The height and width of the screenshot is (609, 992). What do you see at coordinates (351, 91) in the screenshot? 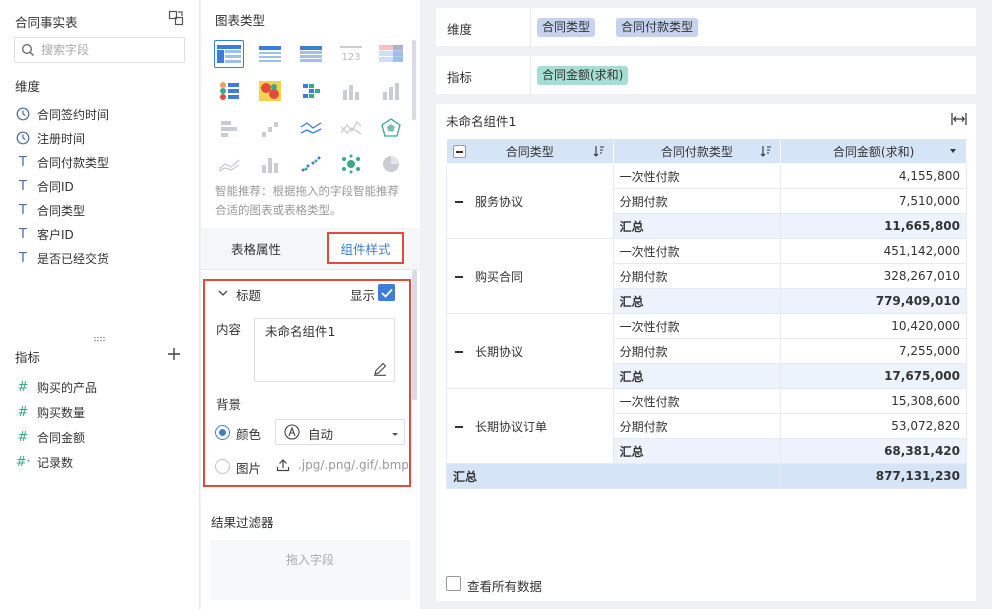
I see `chart-type-column` at bounding box center [351, 91].